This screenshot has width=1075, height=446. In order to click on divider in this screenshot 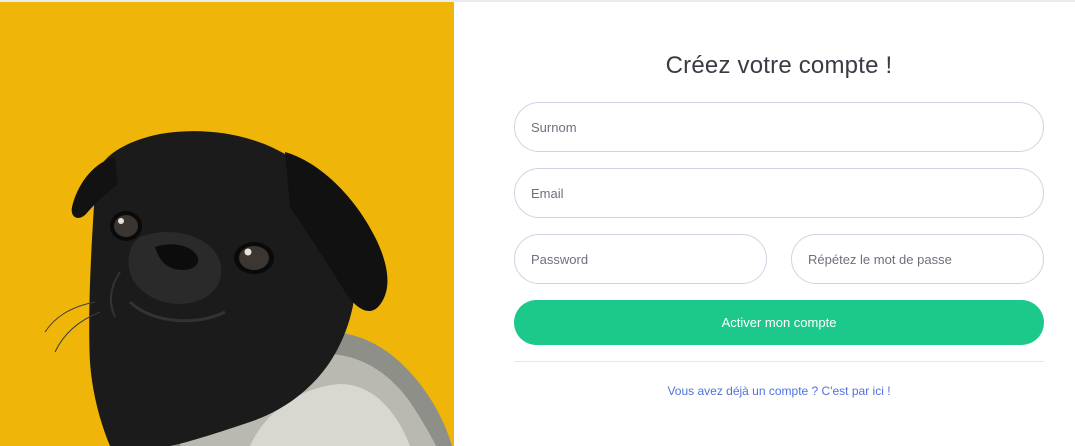, I will do `click(779, 361)`.